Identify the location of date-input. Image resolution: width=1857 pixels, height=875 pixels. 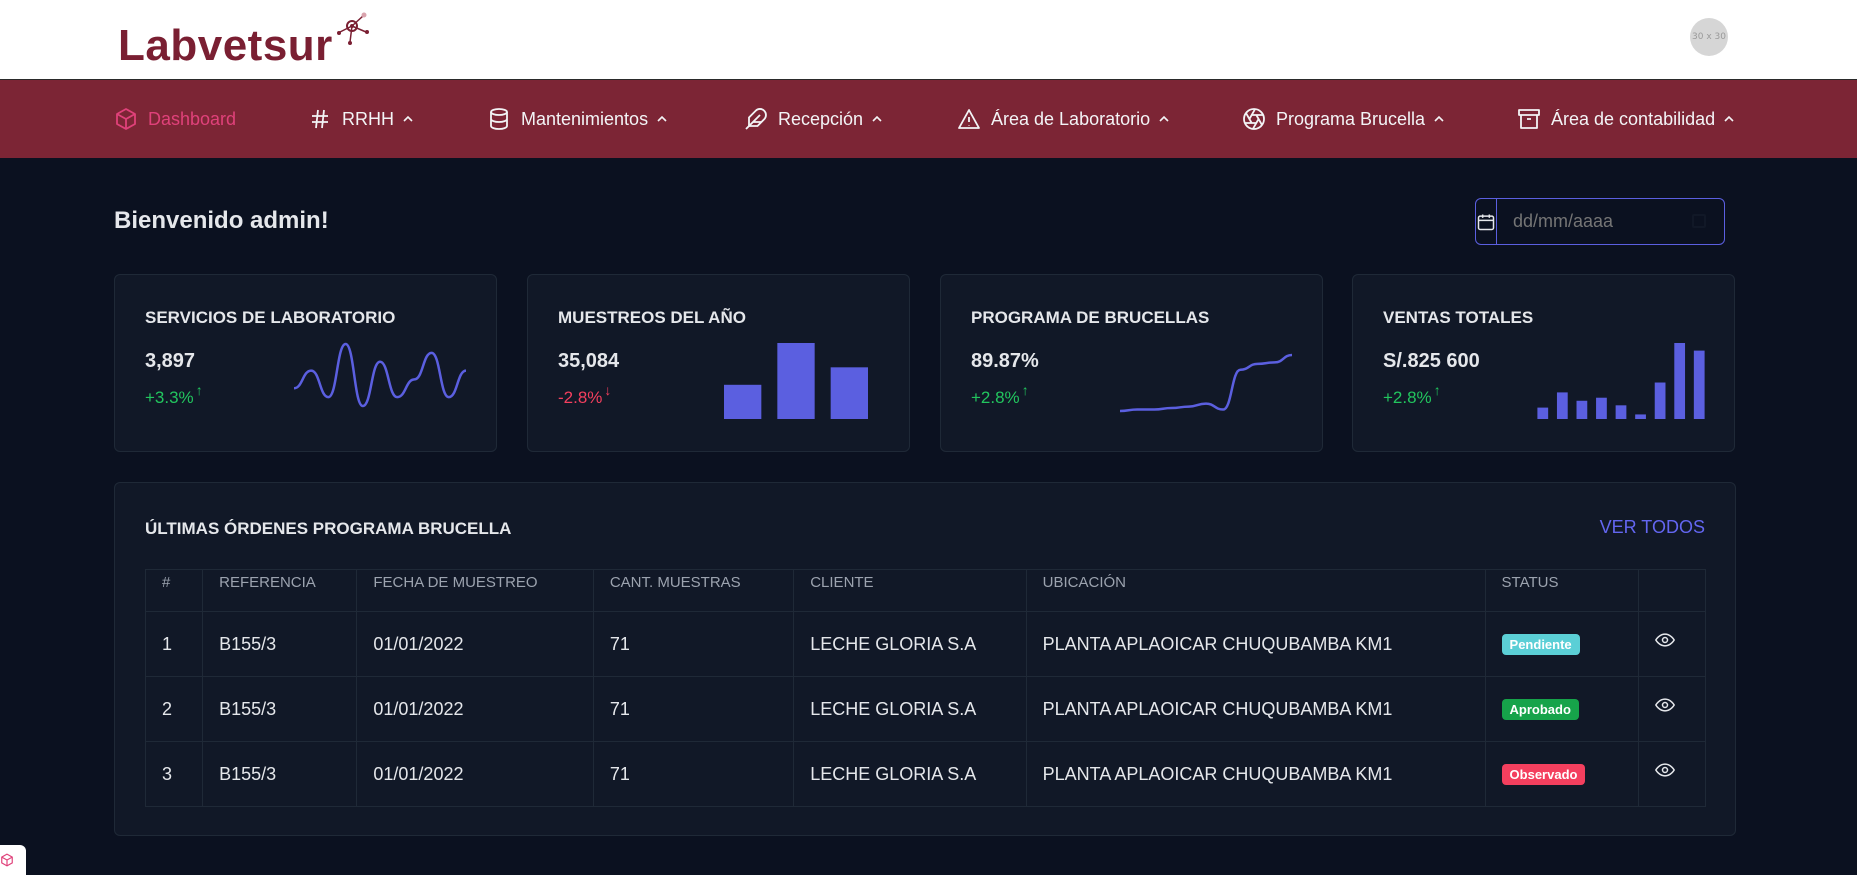
(1610, 221).